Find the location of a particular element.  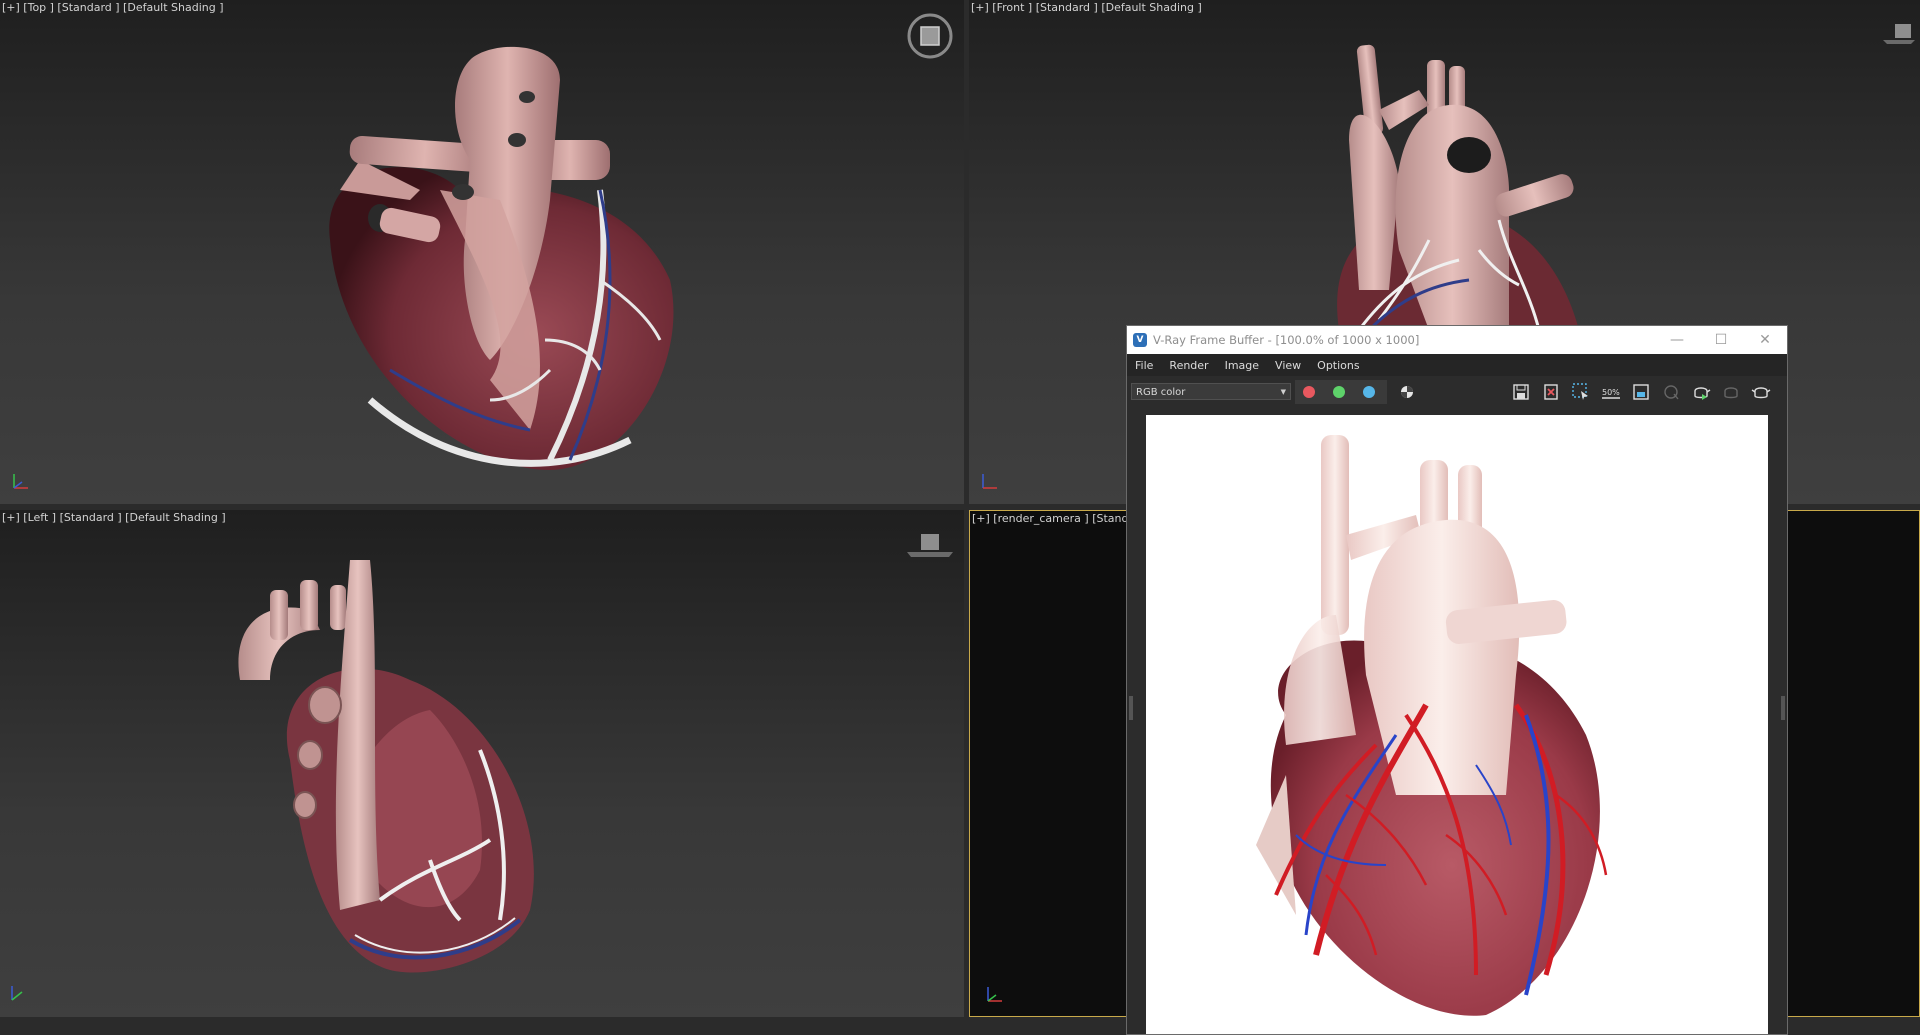

teapot-icon is located at coordinates (1761, 392).